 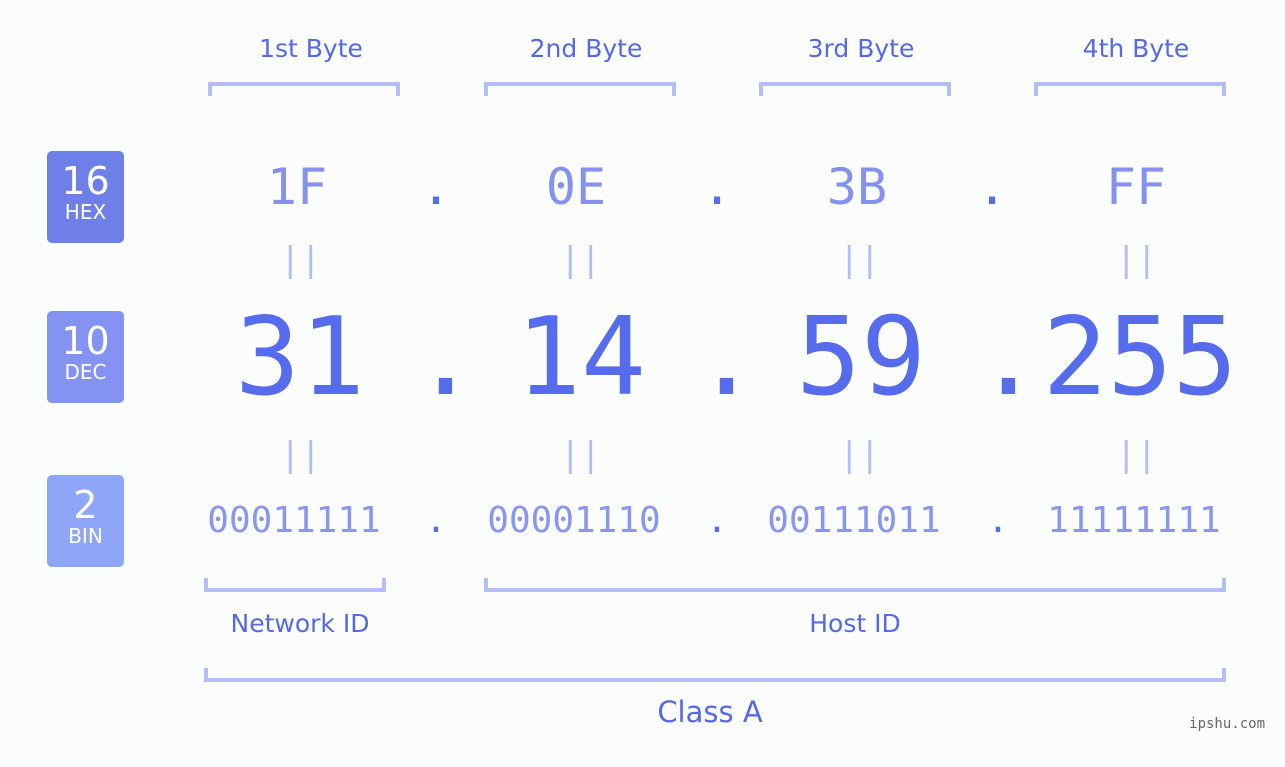 What do you see at coordinates (300, 357) in the screenshot?
I see `dec-value-1: 31` at bounding box center [300, 357].